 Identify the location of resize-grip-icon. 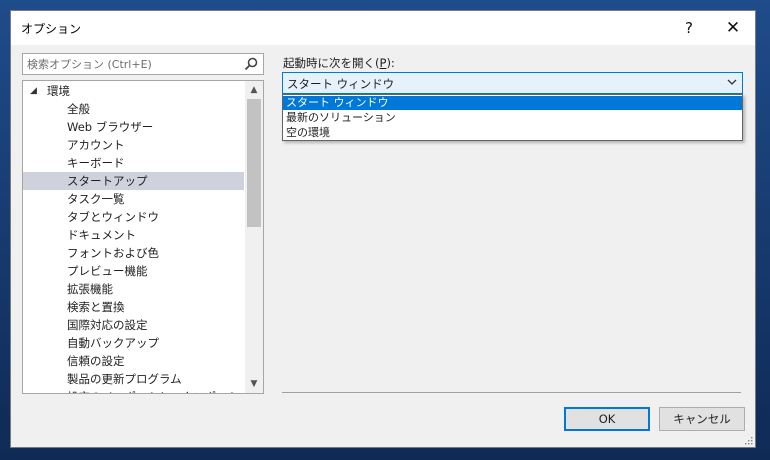
(748, 440).